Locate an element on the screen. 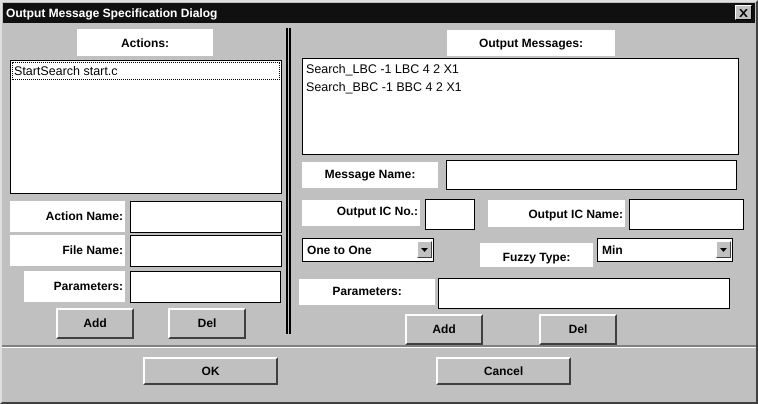  dropdown: One to One is located at coordinates (368, 250).